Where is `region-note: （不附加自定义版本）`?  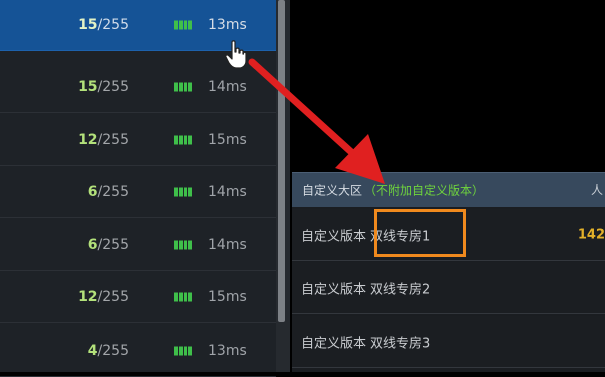 region-note: （不附加自定义版本） is located at coordinates (424, 190).